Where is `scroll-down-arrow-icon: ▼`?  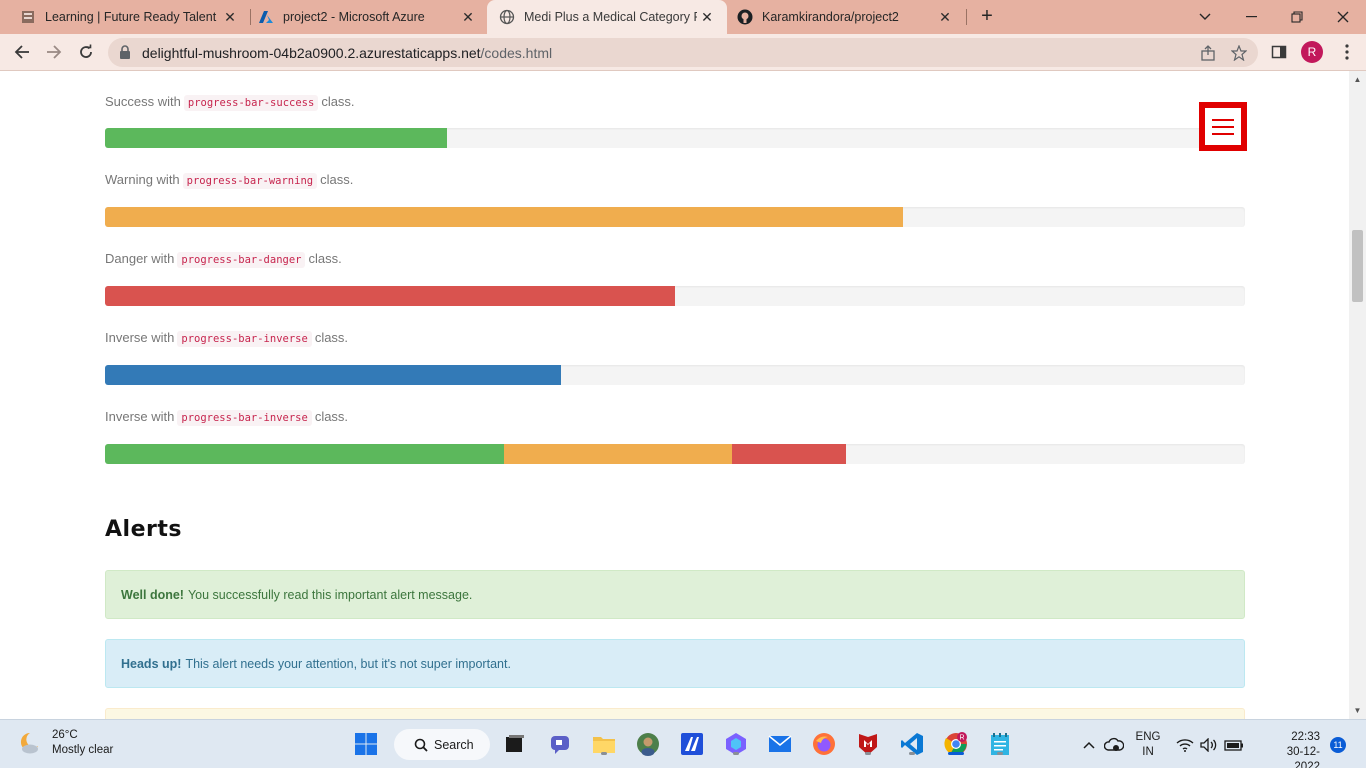
scroll-down-arrow-icon: ▼ is located at coordinates (1357, 710).